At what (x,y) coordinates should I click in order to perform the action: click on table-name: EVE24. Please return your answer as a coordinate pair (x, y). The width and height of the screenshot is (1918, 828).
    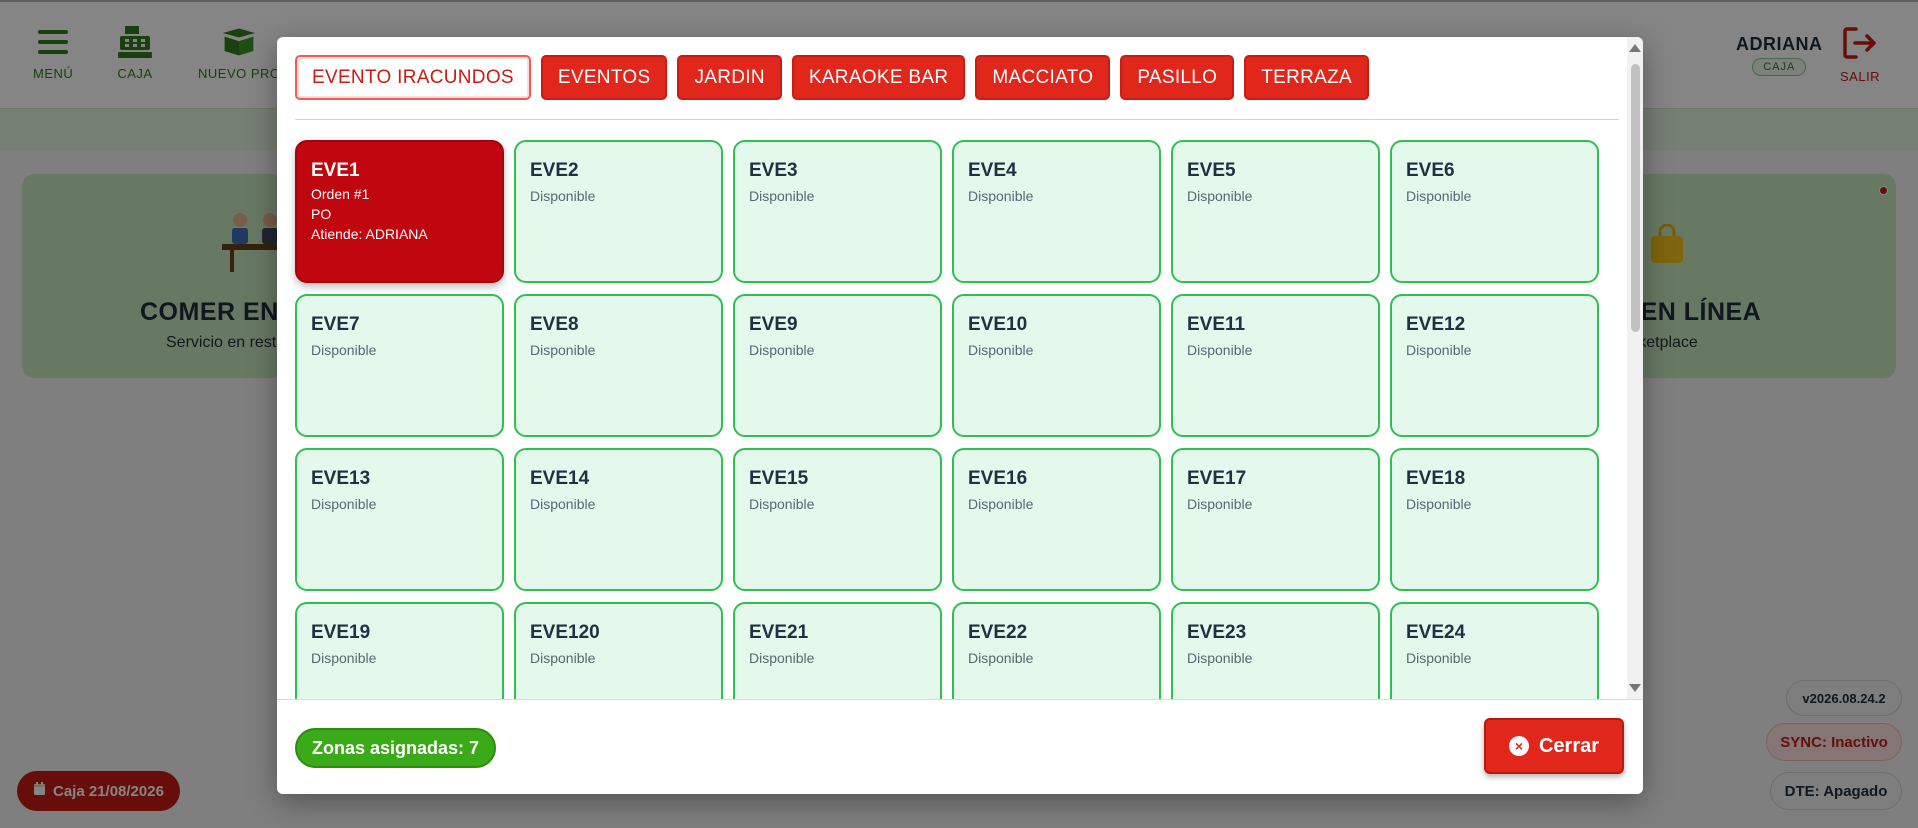
    Looking at the image, I should click on (1436, 632).